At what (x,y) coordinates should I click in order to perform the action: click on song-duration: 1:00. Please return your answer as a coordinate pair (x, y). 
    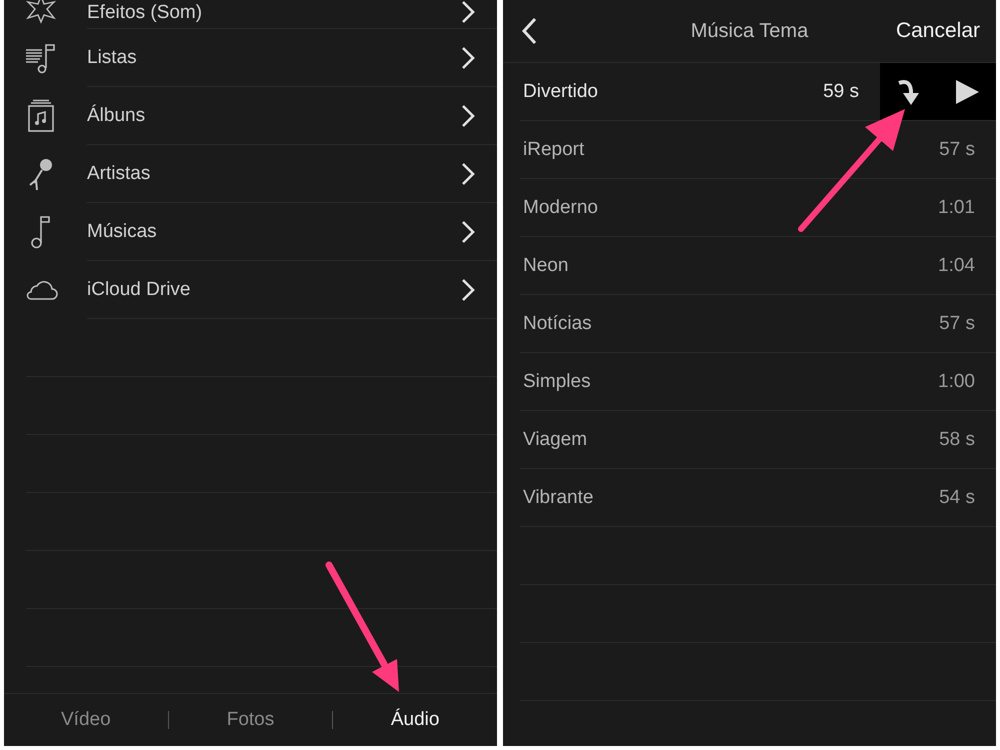
    Looking at the image, I should click on (957, 381).